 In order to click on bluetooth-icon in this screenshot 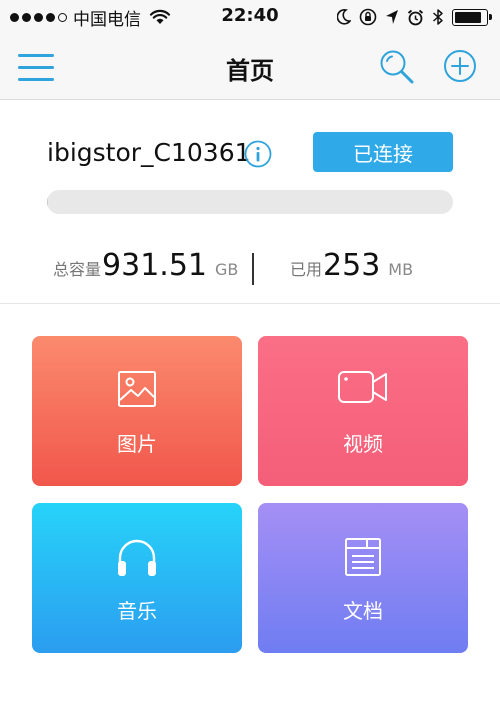, I will do `click(438, 17)`.